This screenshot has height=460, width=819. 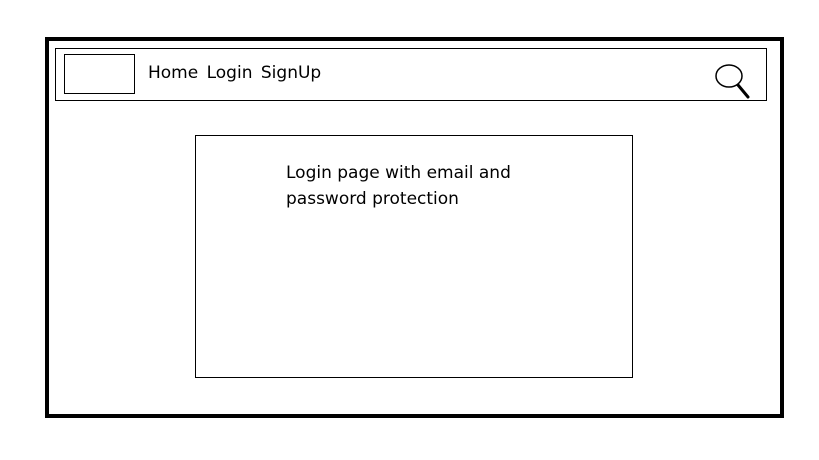 I want to click on search-icon, so click(x=732, y=81).